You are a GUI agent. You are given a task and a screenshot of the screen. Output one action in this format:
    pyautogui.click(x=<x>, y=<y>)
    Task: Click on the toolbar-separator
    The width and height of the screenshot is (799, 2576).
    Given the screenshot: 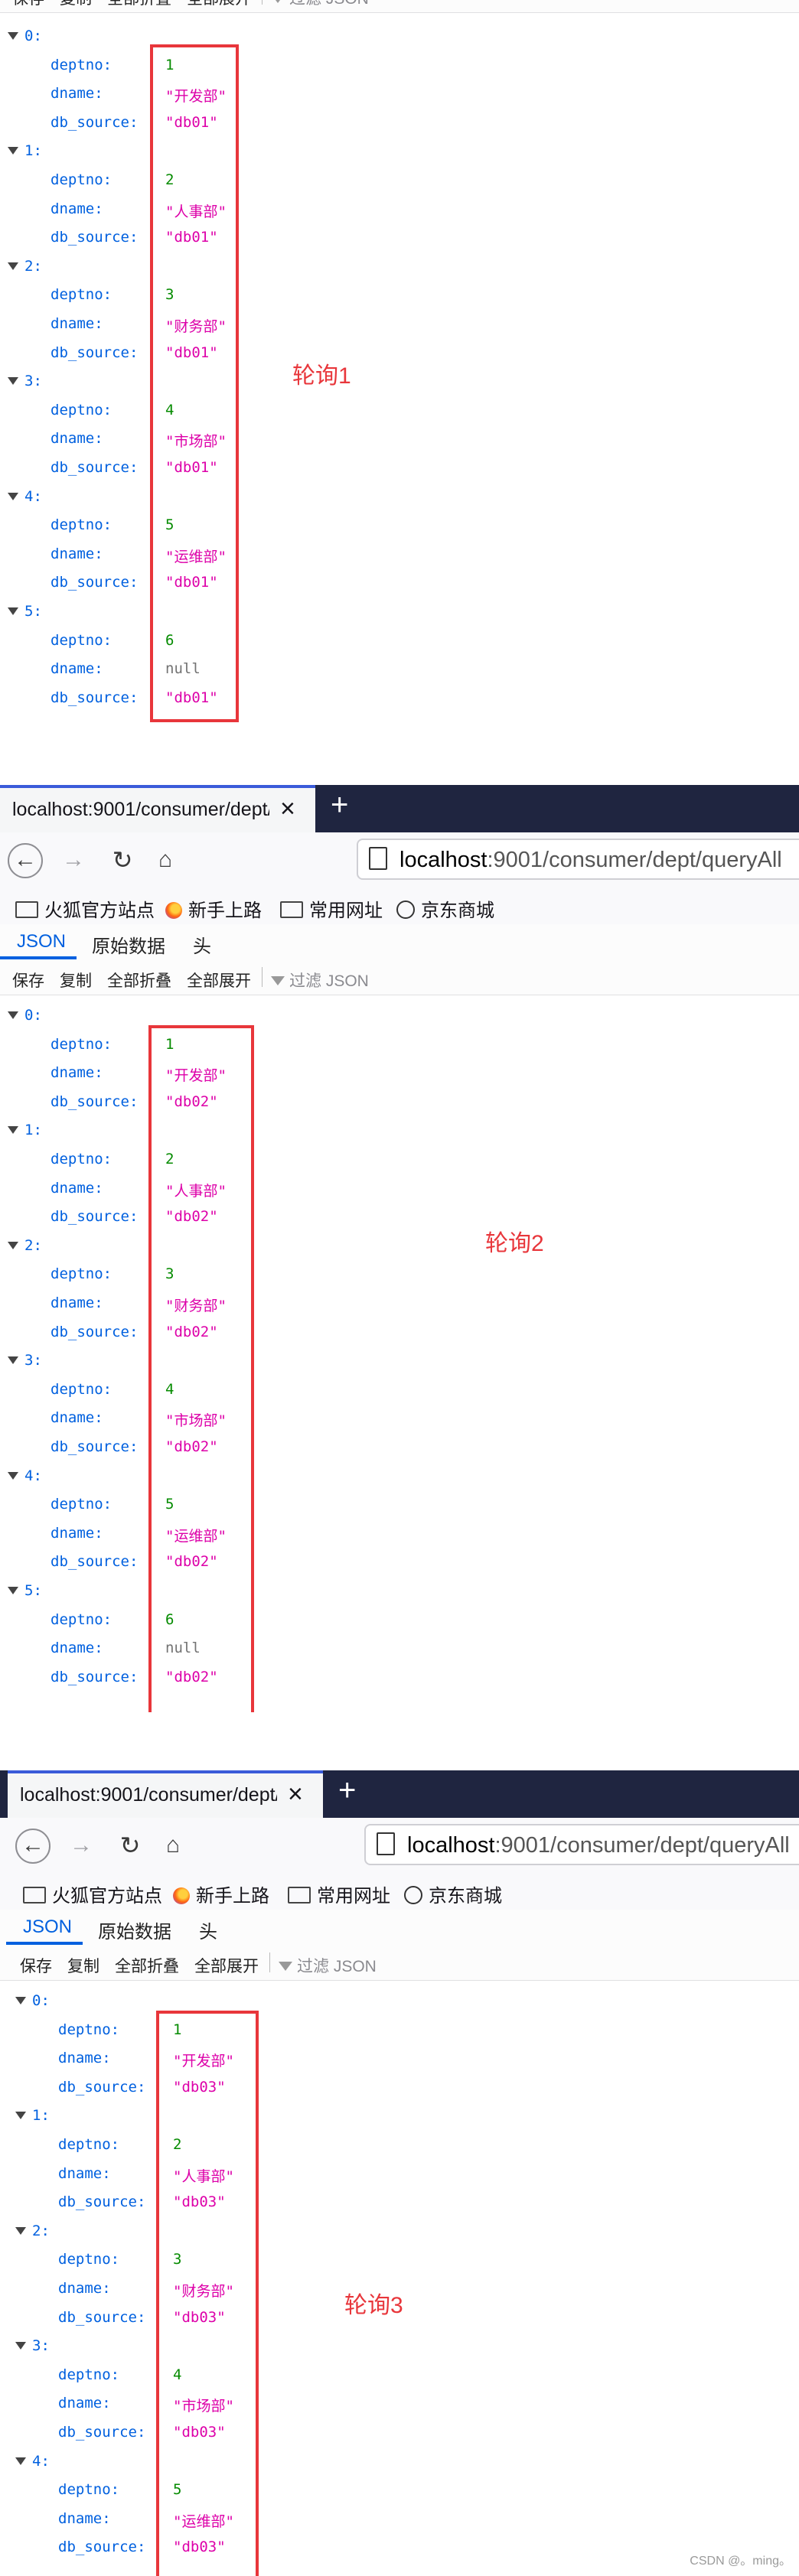 What is the action you would take?
    pyautogui.click(x=270, y=1962)
    